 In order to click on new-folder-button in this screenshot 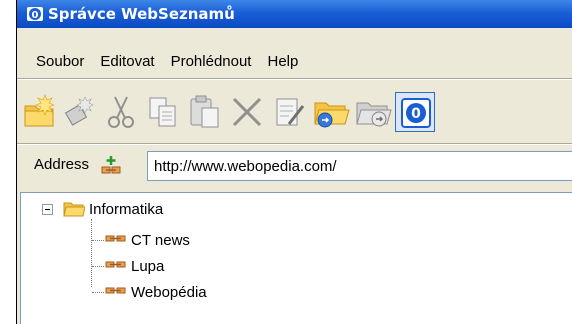, I will do `click(39, 112)`.